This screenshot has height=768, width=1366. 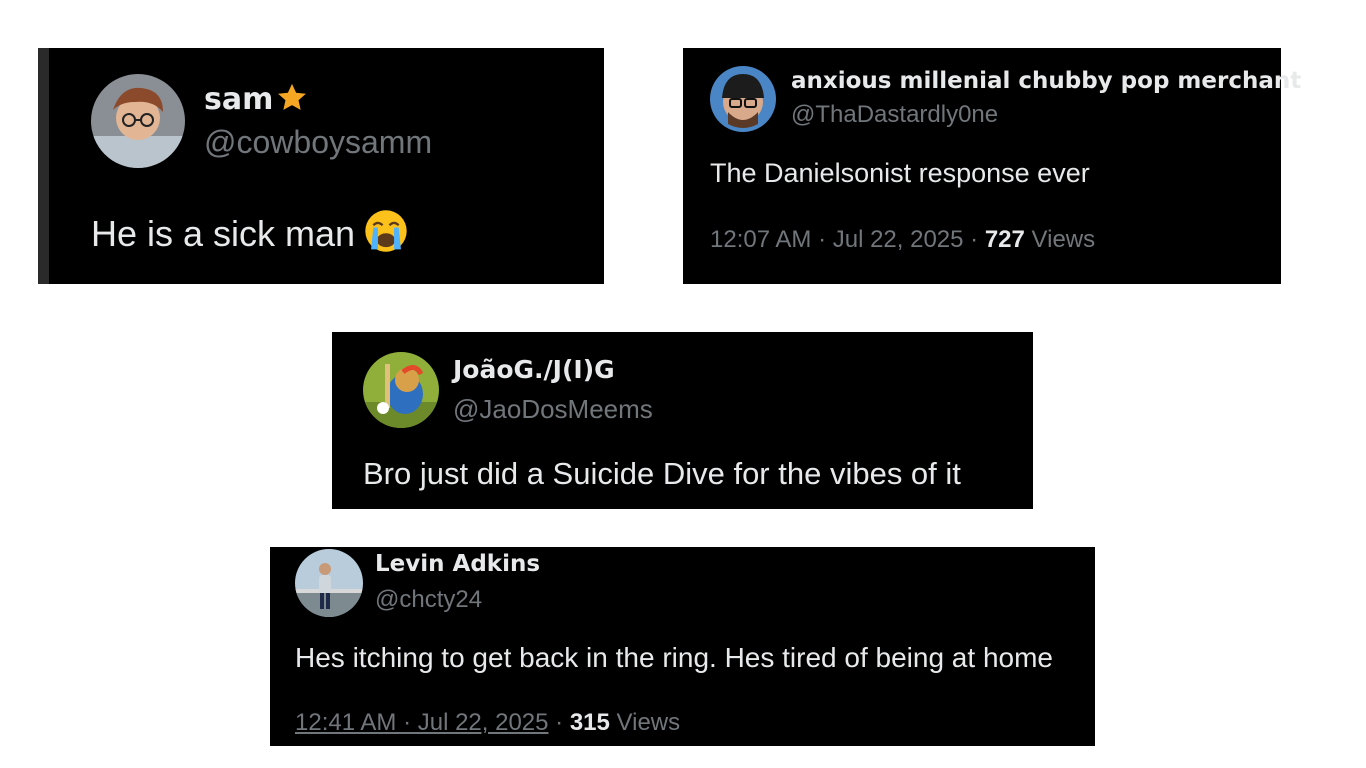 I want to click on tweet-meta: 12:07 AM · Jul 22, 2025 · 727 Views, so click(x=902, y=240).